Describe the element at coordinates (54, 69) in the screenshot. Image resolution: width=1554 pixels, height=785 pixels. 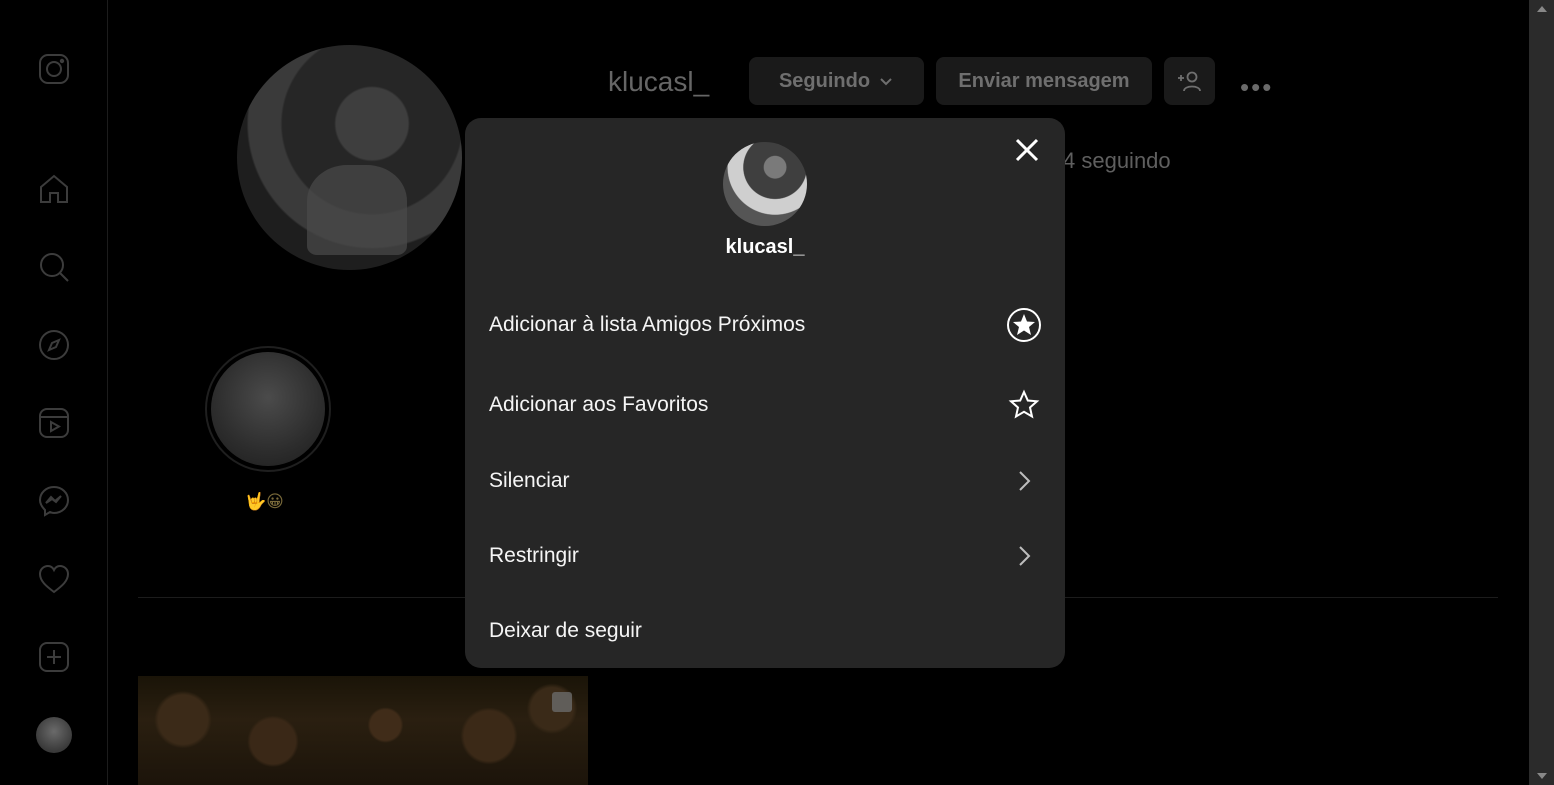
I see `instagram-logo-icon` at that location.